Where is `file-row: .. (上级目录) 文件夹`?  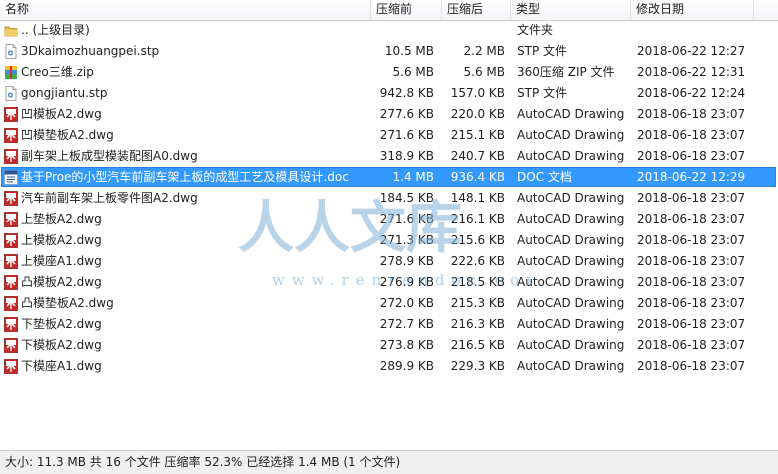
file-row: .. (上级目录) 文件夹 is located at coordinates (389, 30).